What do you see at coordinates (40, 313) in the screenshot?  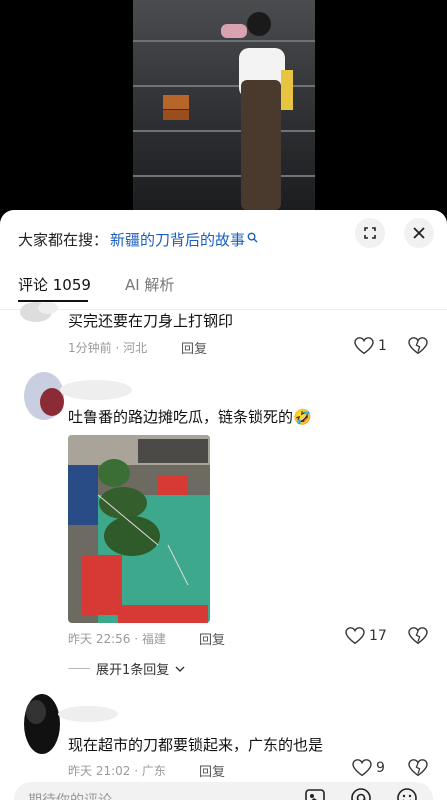 I see `avatar` at bounding box center [40, 313].